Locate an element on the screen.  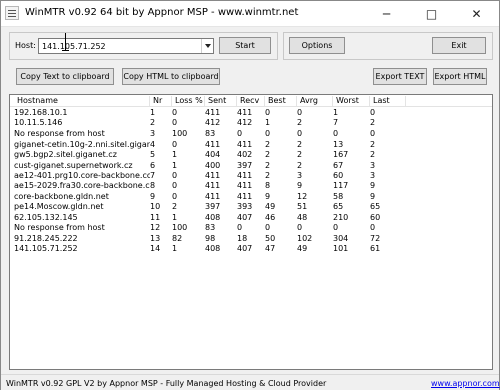
table-row: 10.11.5.146 2 0 412 412 1 2 7 2 is located at coordinates (251, 123).